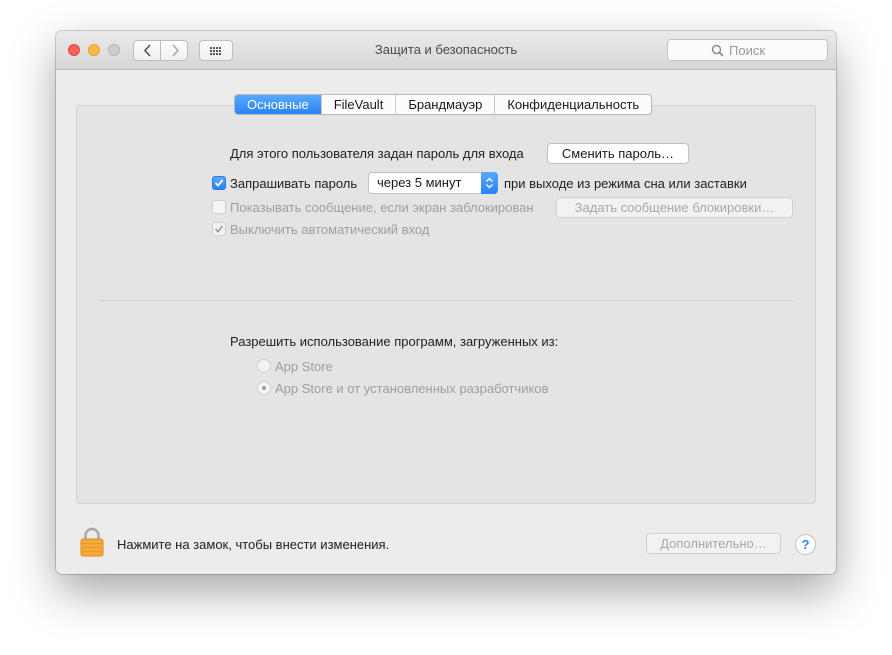 The height and width of the screenshot is (655, 892). I want to click on password-delay-value: через 5 минут, so click(419, 182).